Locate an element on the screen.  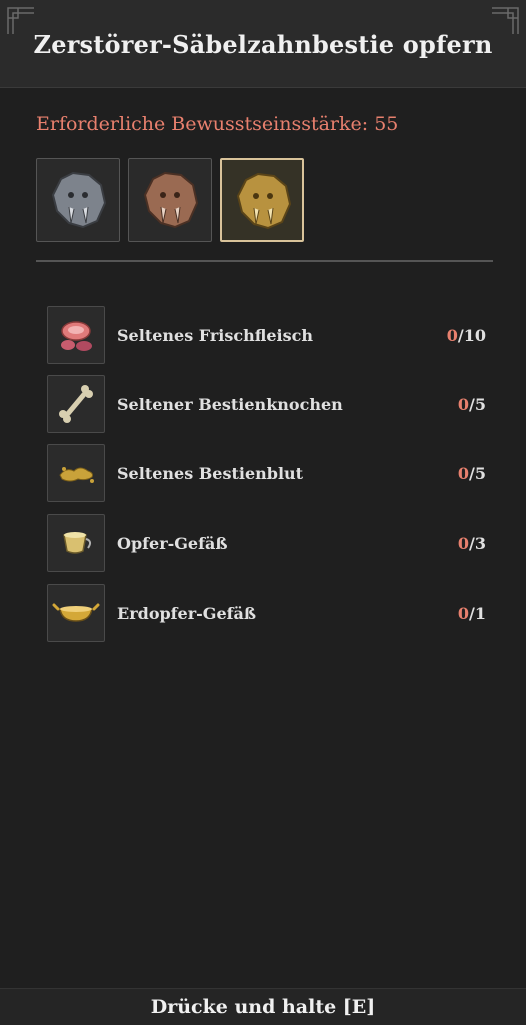
material-row: Seltenes Bestienblut 0/5 is located at coordinates (269, 473).